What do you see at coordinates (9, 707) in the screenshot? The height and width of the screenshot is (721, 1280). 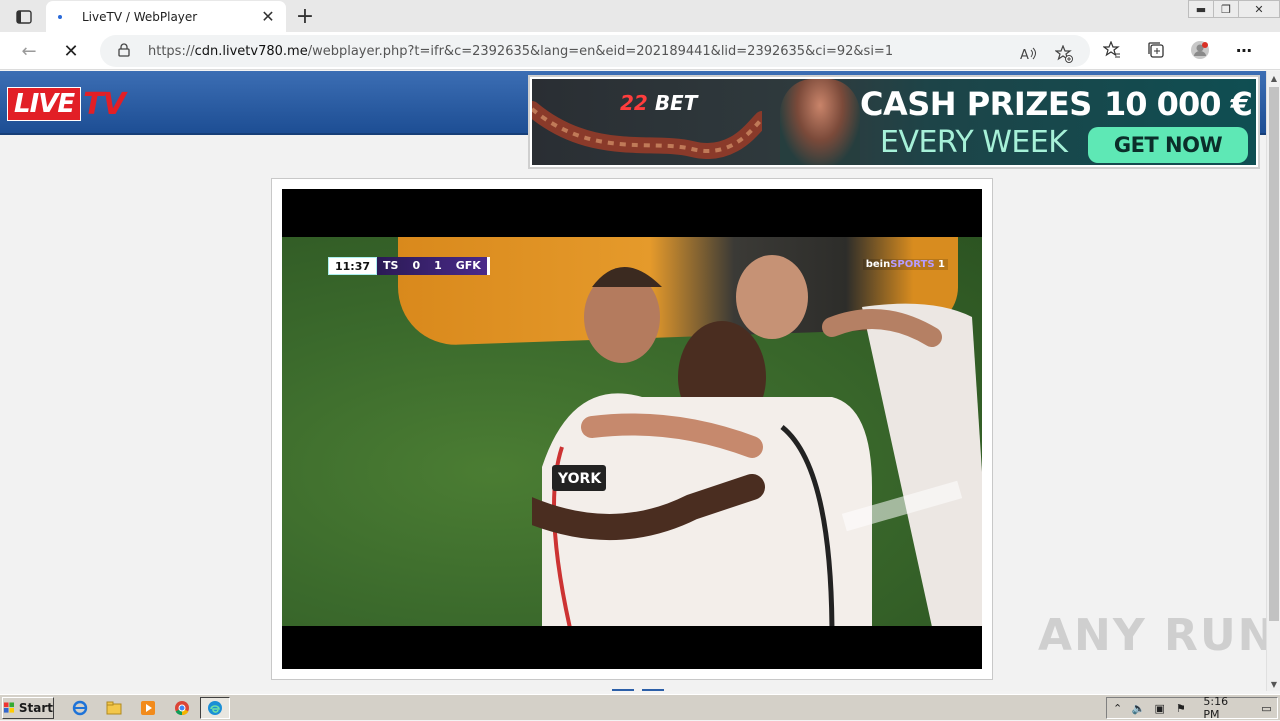 I see `windows-logo-icon` at bounding box center [9, 707].